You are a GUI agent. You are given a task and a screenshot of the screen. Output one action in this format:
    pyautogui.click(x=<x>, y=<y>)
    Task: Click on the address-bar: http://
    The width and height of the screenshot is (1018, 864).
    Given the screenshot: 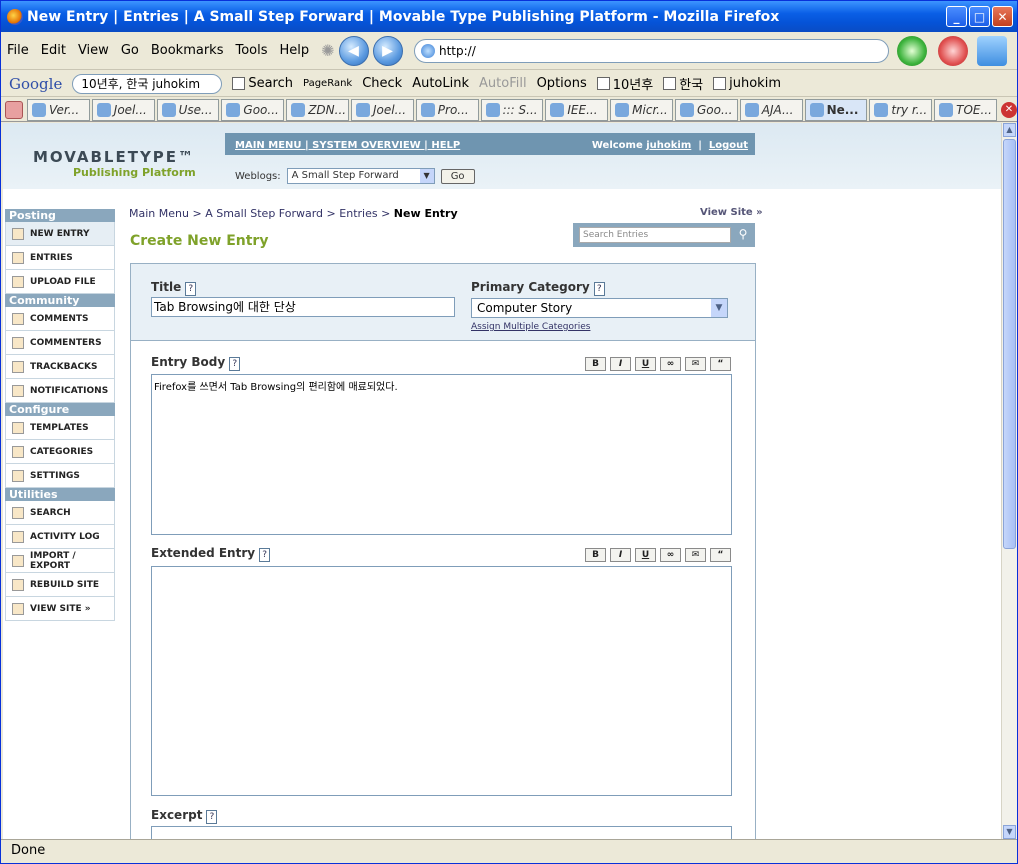 What is the action you would take?
    pyautogui.click(x=651, y=51)
    